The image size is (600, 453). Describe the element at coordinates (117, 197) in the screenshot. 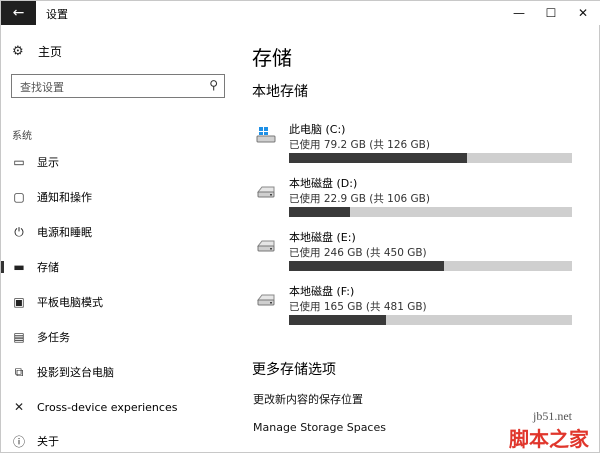

I see `sidebar-item-1: ▢ 通知和操作` at that location.